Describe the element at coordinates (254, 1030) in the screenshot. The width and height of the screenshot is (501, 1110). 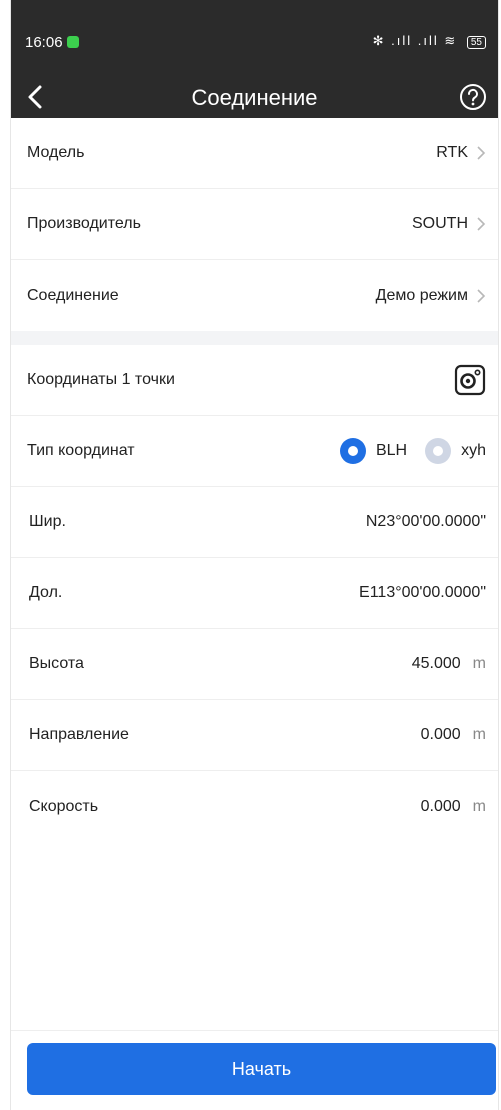
I see `footer-divider` at that location.